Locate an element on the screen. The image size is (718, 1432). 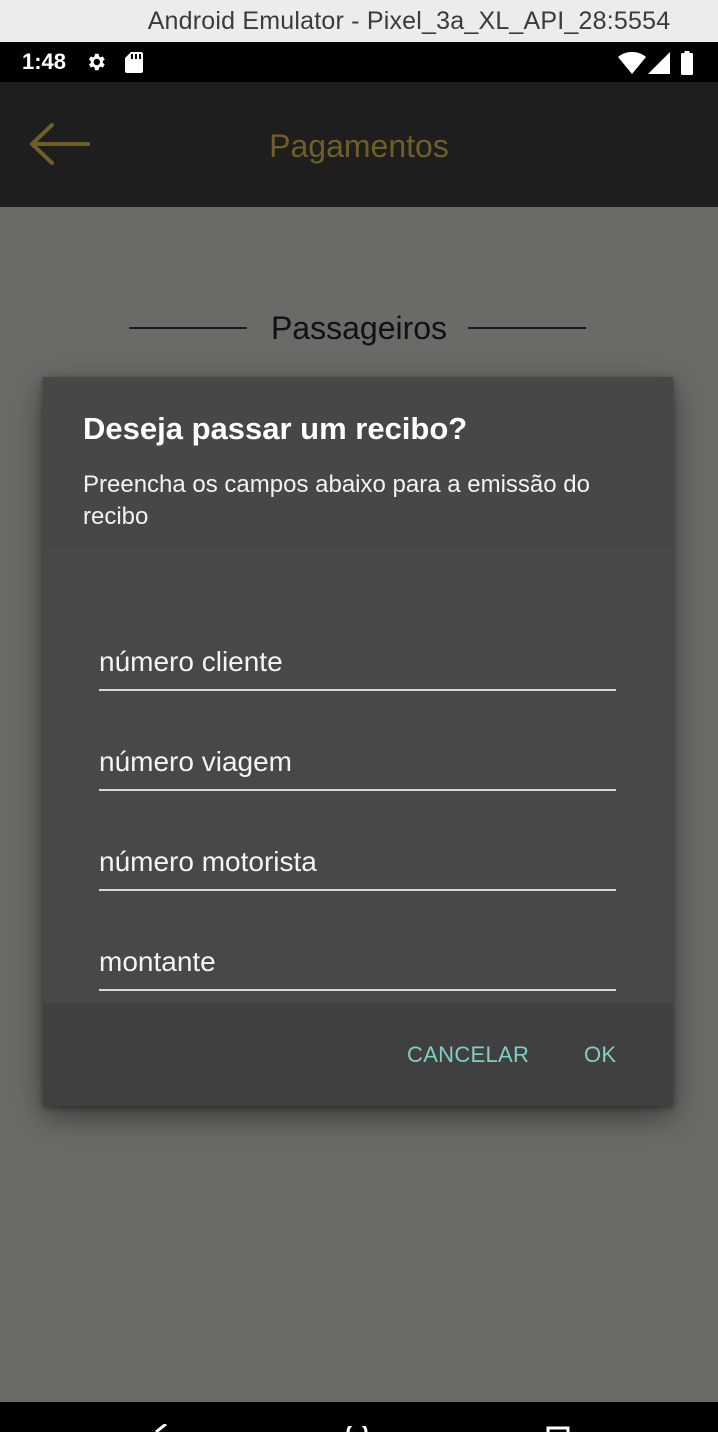
cancel-button: CANCELAR is located at coordinates (468, 1055).